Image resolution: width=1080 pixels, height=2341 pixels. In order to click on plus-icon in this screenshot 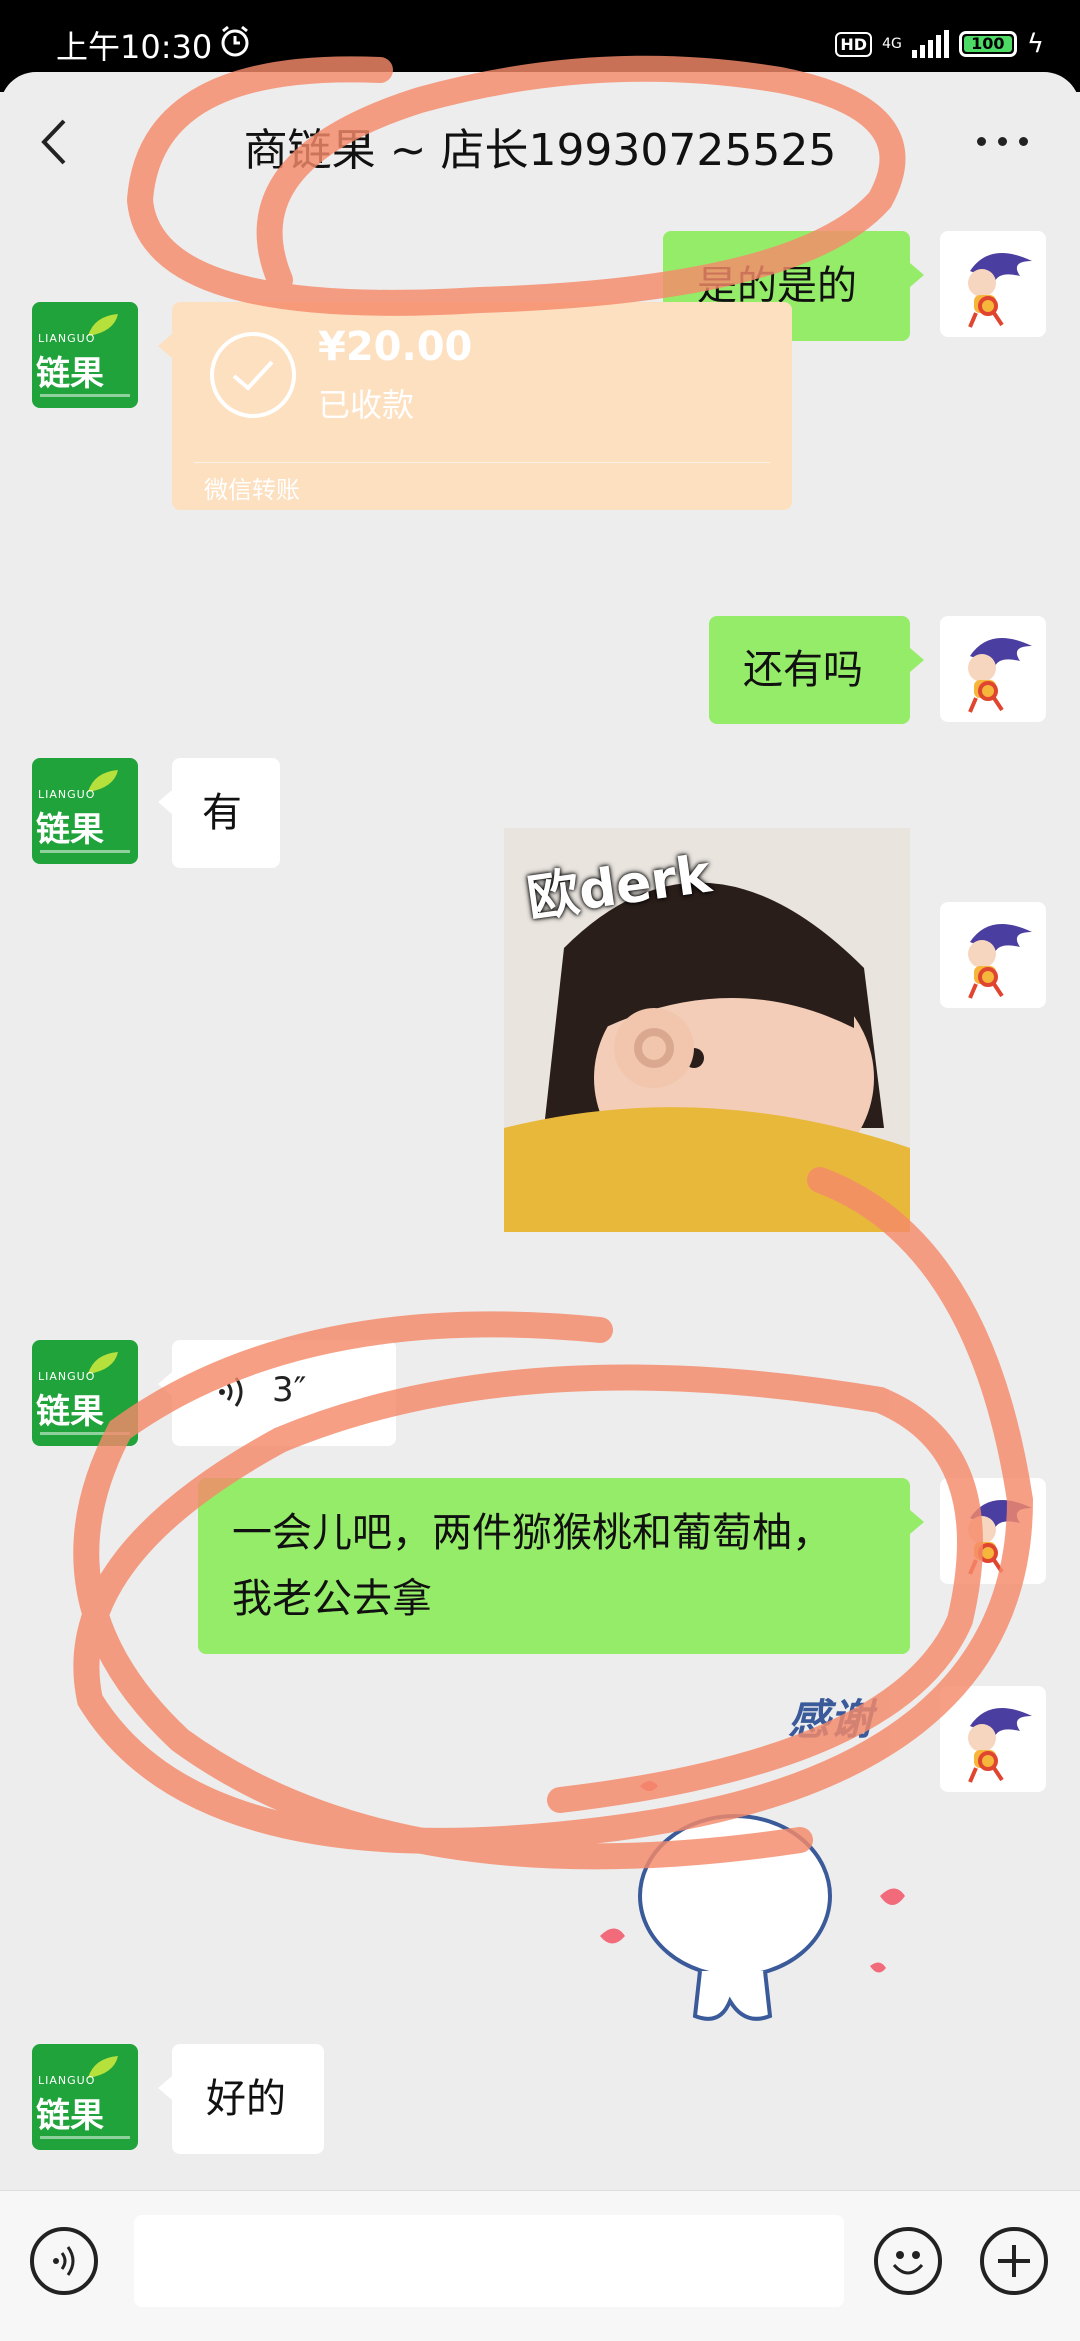, I will do `click(1014, 2261)`.